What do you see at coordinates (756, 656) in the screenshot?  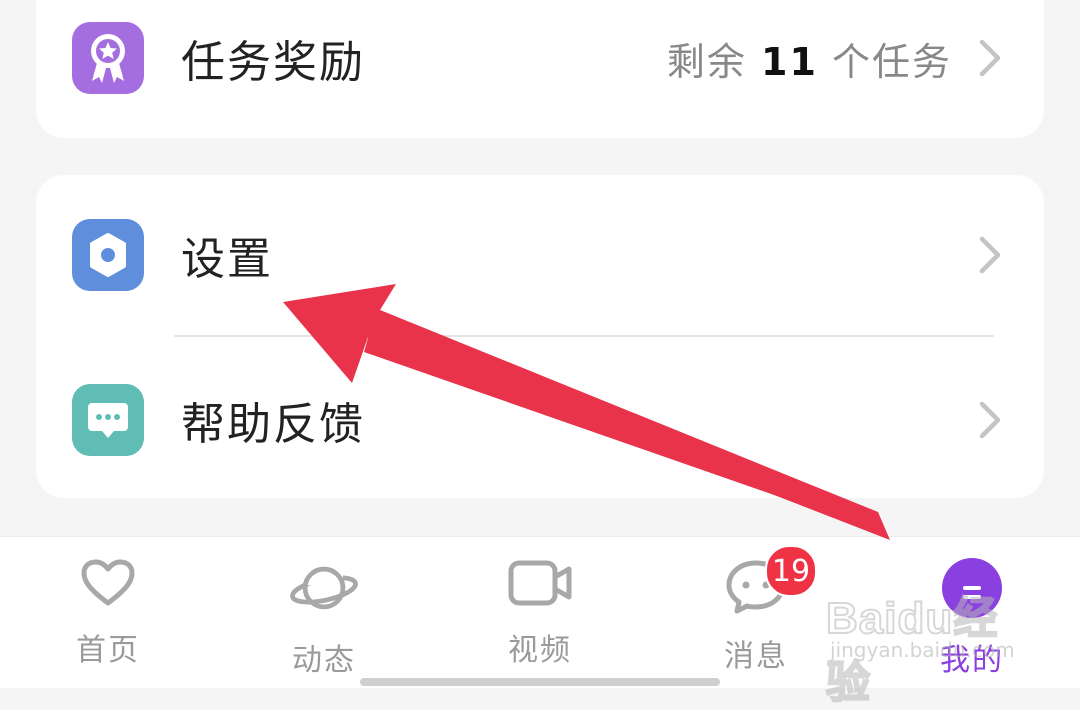 I see `tab-messages-label: 消息` at bounding box center [756, 656].